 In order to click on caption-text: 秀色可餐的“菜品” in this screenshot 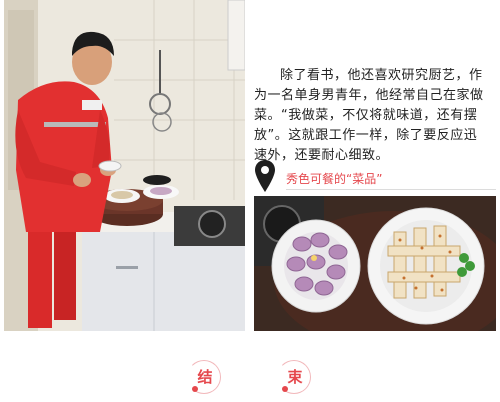, I will do `click(334, 179)`.